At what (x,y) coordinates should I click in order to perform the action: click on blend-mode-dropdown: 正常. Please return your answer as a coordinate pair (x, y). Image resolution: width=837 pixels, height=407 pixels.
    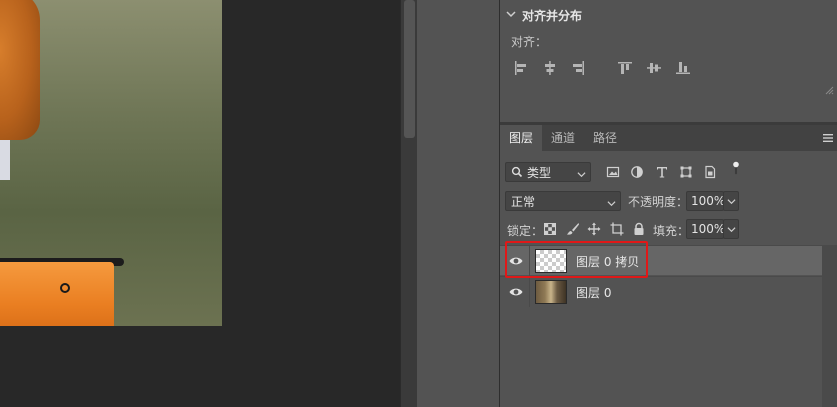
    Looking at the image, I should click on (563, 201).